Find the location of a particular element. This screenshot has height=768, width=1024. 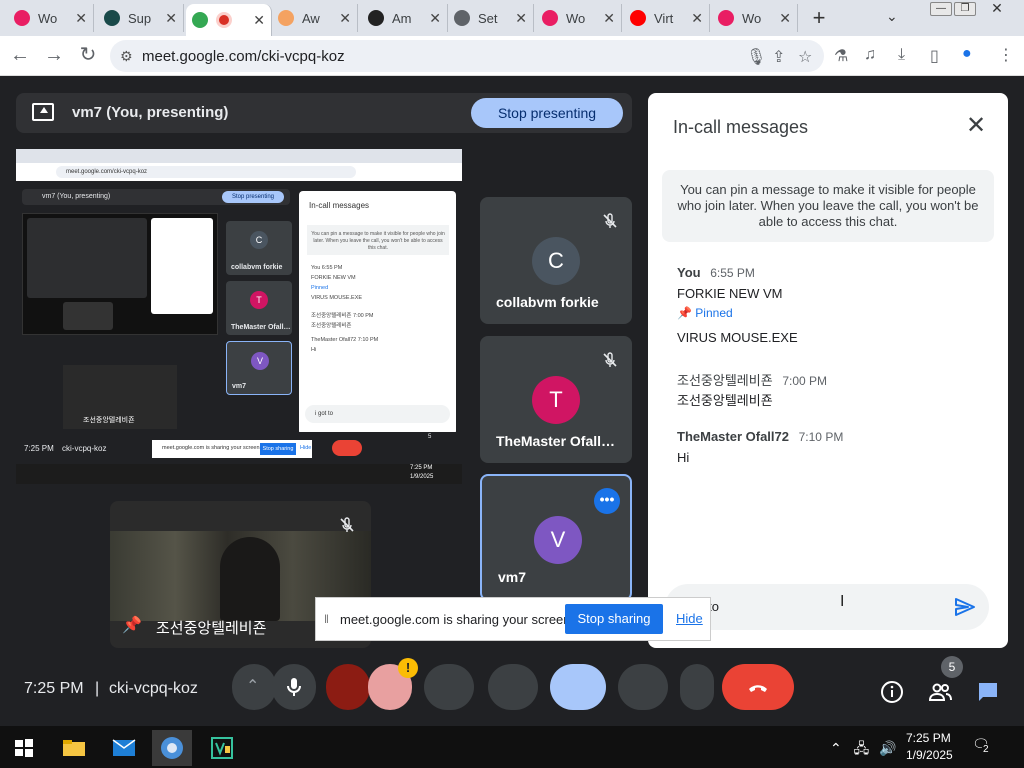

present-button is located at coordinates (578, 687).